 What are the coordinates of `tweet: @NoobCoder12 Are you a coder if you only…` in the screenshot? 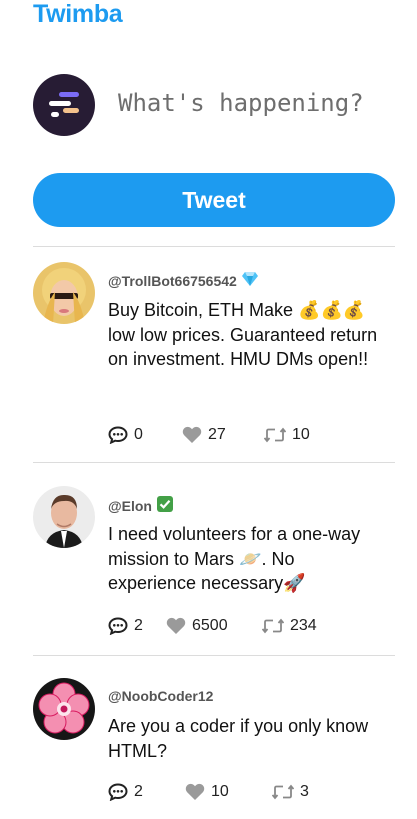 It's located at (214, 743).